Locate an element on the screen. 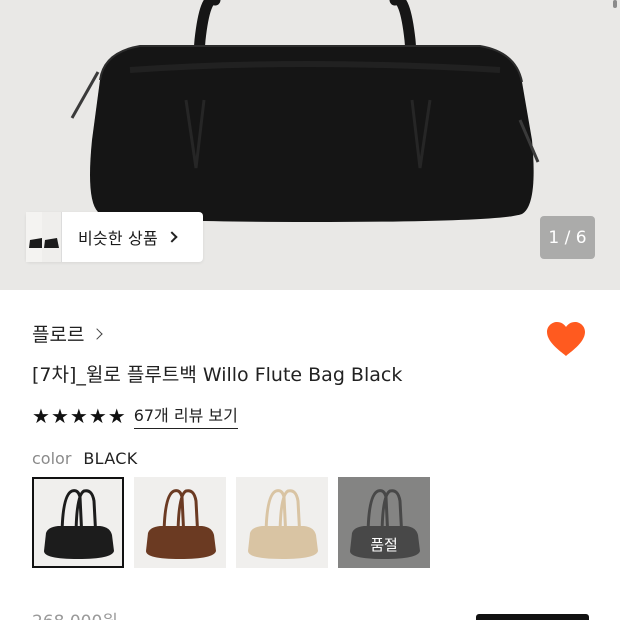 Image resolution: width=620 pixels, height=620 pixels. color-swatch: 품절 is located at coordinates (384, 522).